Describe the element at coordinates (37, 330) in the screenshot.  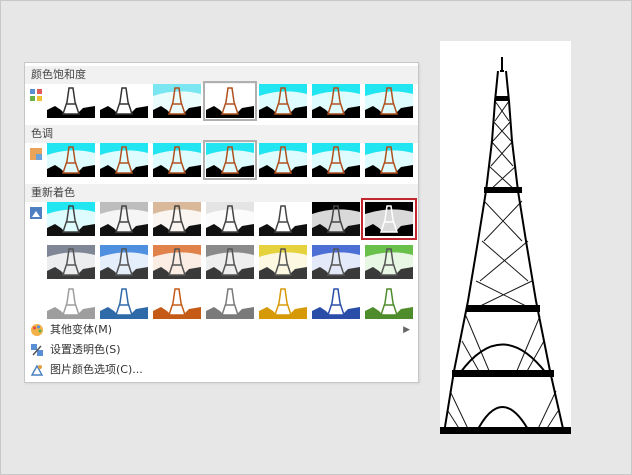
I see `palette-icon` at that location.